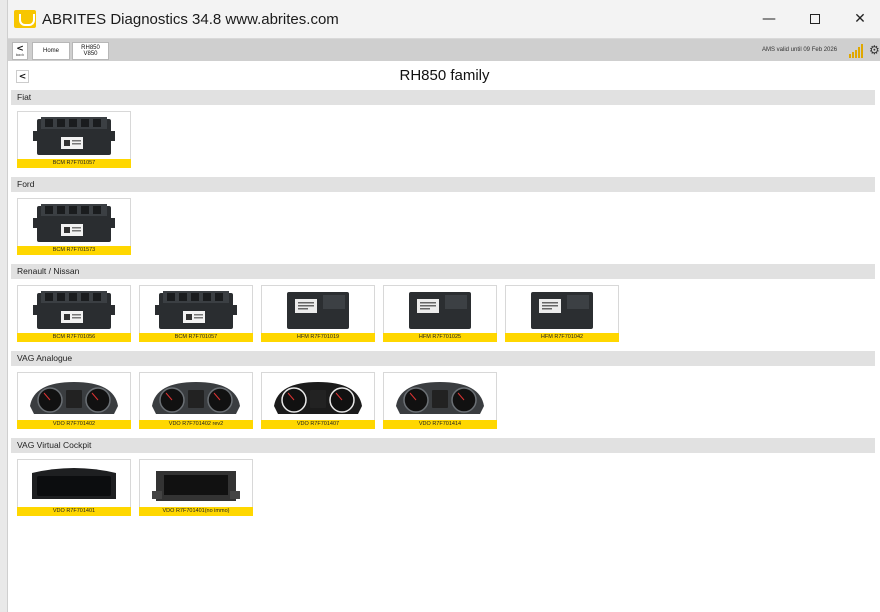 The height and width of the screenshot is (612, 880). What do you see at coordinates (443, 141) in the screenshot?
I see `module-list: BCM R7F701057` at bounding box center [443, 141].